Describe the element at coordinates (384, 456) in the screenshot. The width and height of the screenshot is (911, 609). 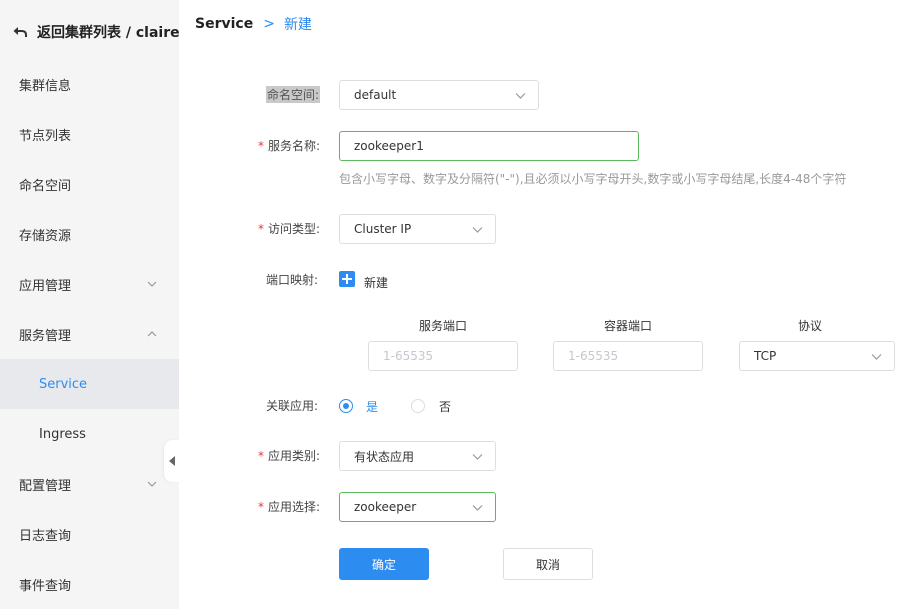
I see `app-category-value: 有状态应用` at that location.